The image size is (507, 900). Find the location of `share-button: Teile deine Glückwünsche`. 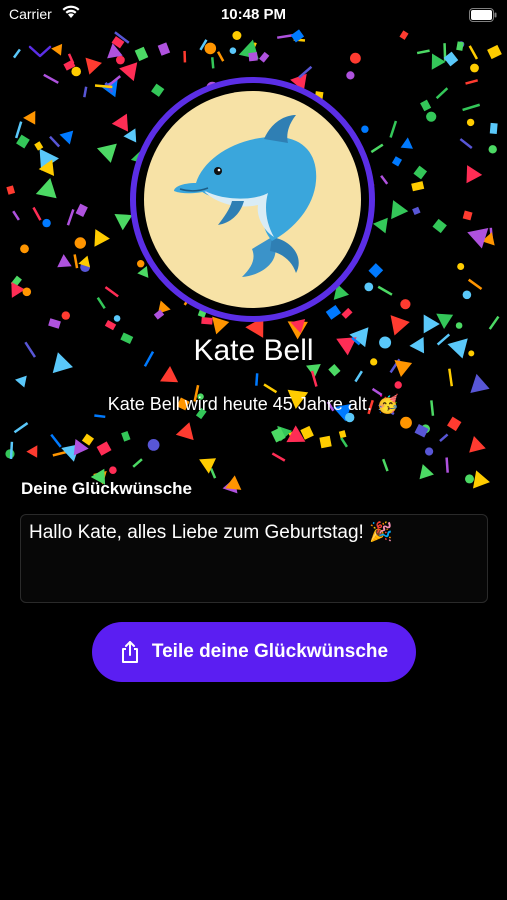

share-button: Teile deine Glückwünsche is located at coordinates (254, 652).